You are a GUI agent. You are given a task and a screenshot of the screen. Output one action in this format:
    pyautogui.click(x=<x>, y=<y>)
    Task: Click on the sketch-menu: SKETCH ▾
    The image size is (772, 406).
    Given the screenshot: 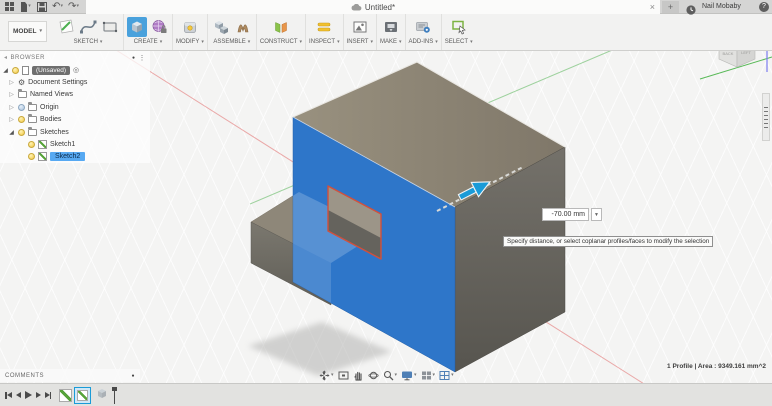 What is the action you would take?
    pyautogui.click(x=88, y=42)
    